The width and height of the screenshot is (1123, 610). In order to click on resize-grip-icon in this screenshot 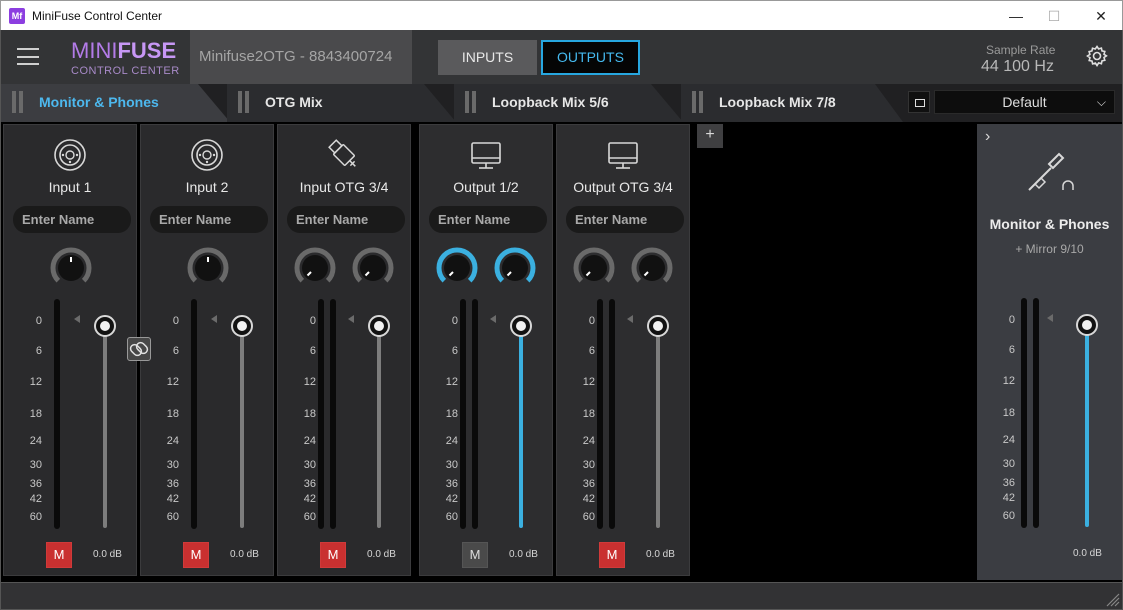, I will do `click(1112, 599)`.